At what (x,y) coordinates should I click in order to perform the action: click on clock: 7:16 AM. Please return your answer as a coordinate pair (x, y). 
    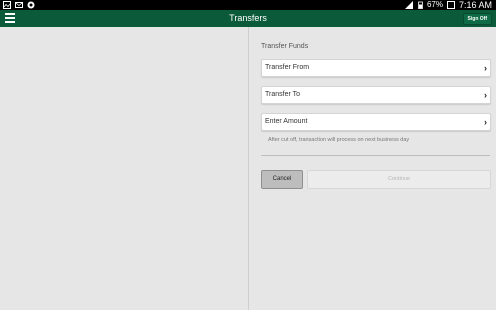
    Looking at the image, I should click on (475, 5).